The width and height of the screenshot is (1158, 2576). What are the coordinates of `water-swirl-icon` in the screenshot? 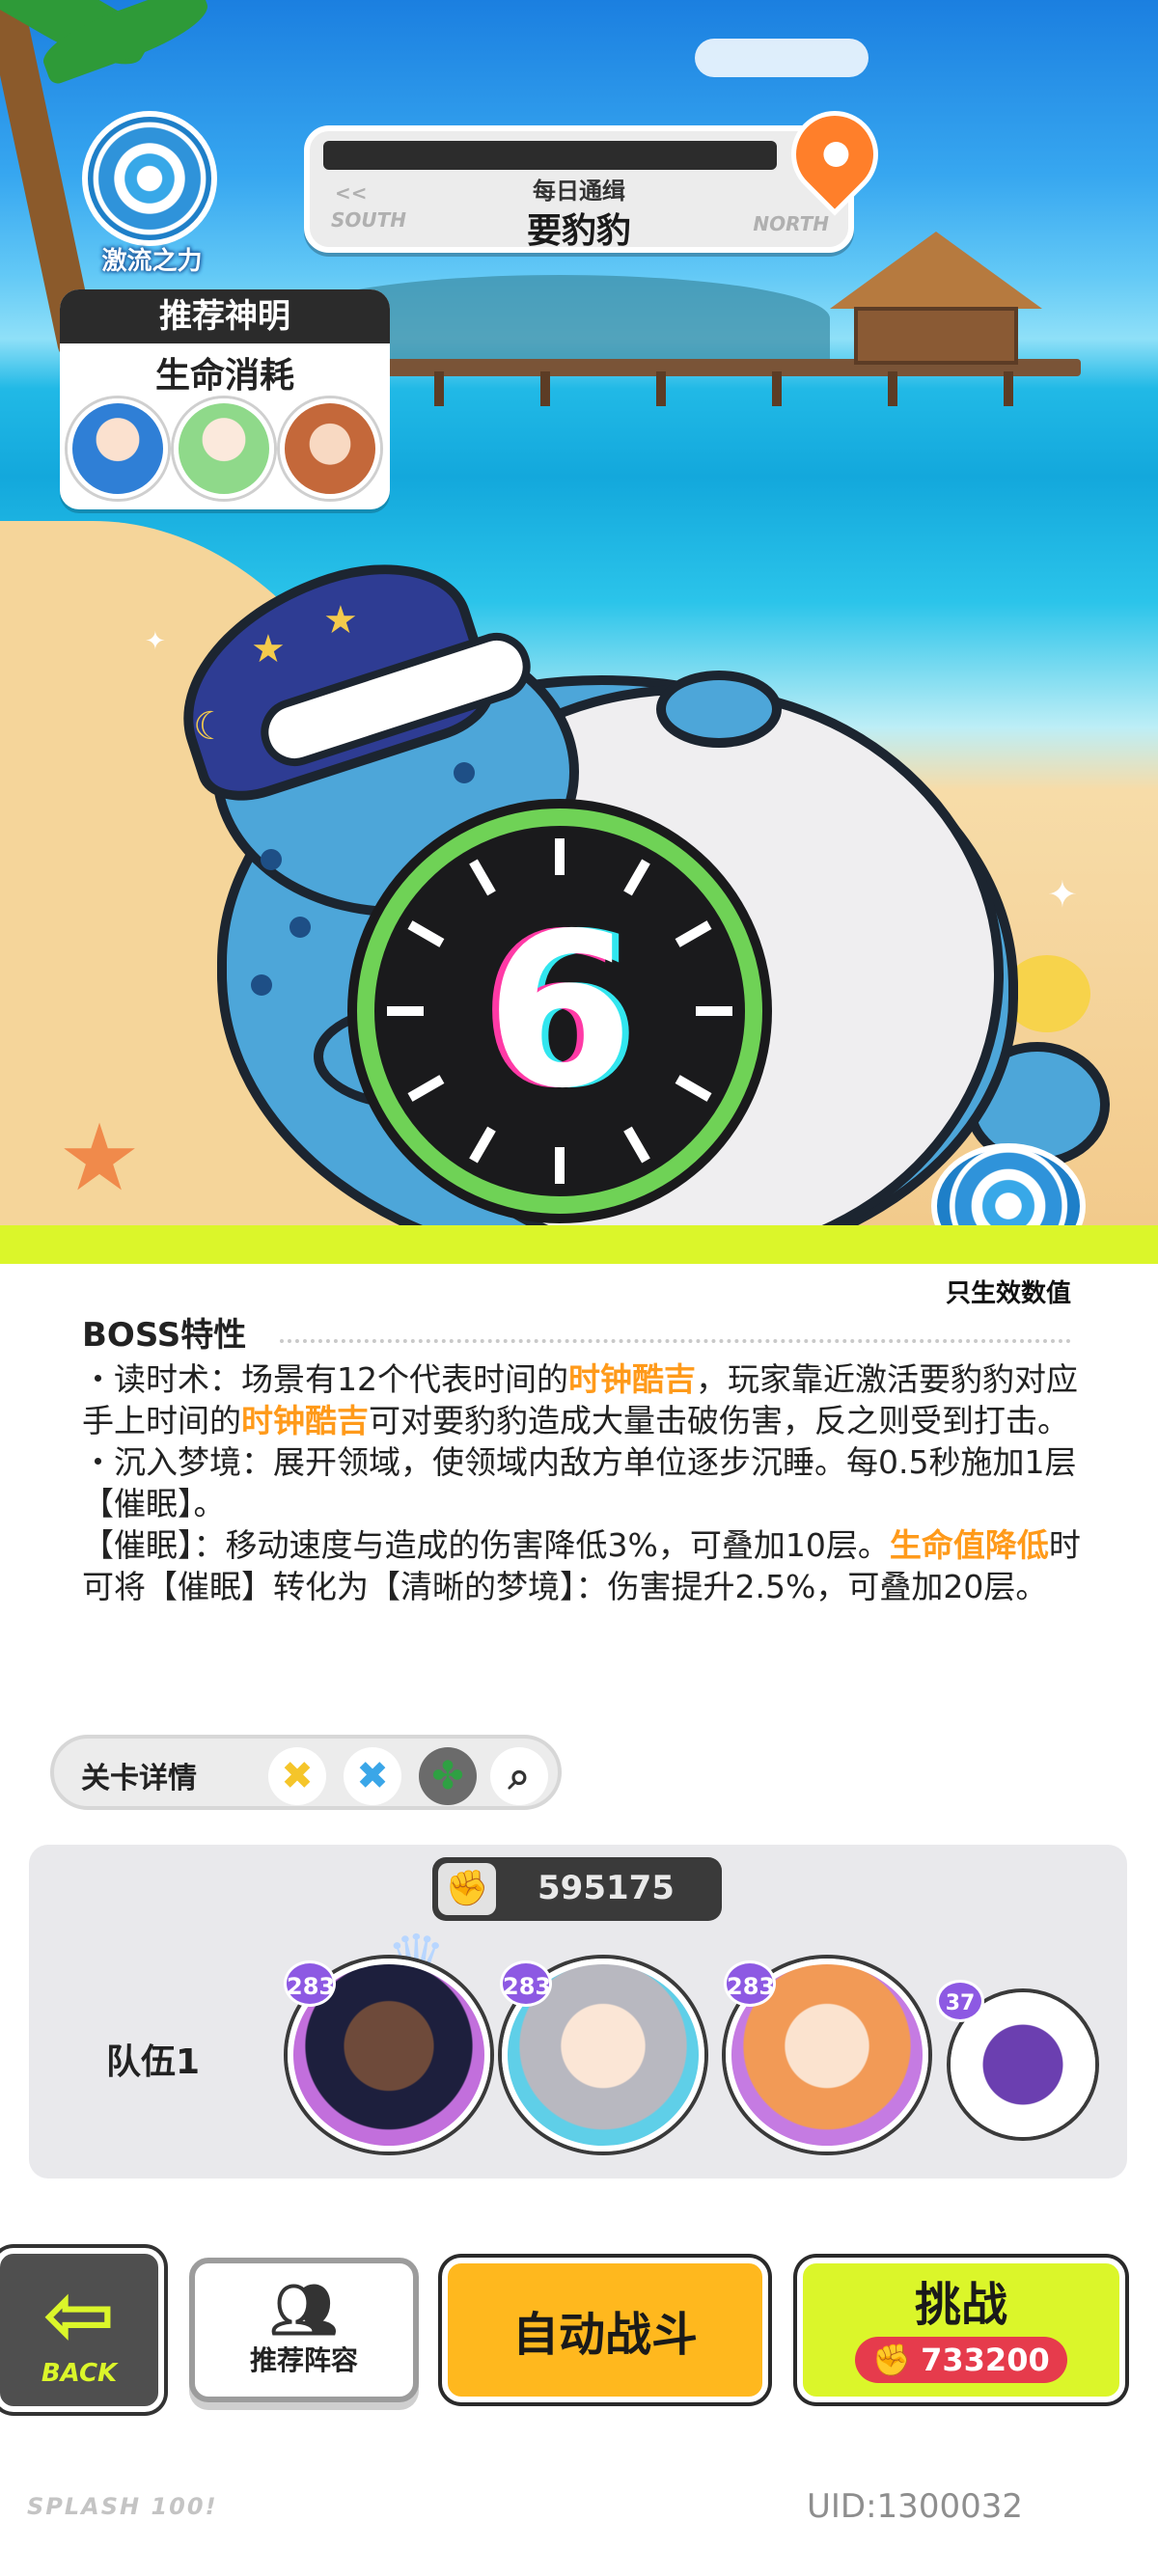 It's located at (149, 178).